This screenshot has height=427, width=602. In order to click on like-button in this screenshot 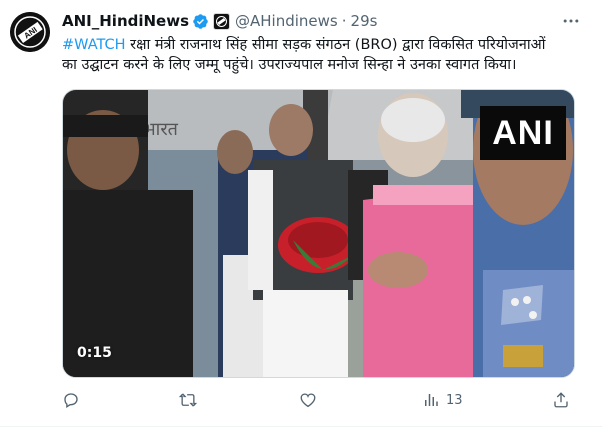, I will do `click(311, 400)`.